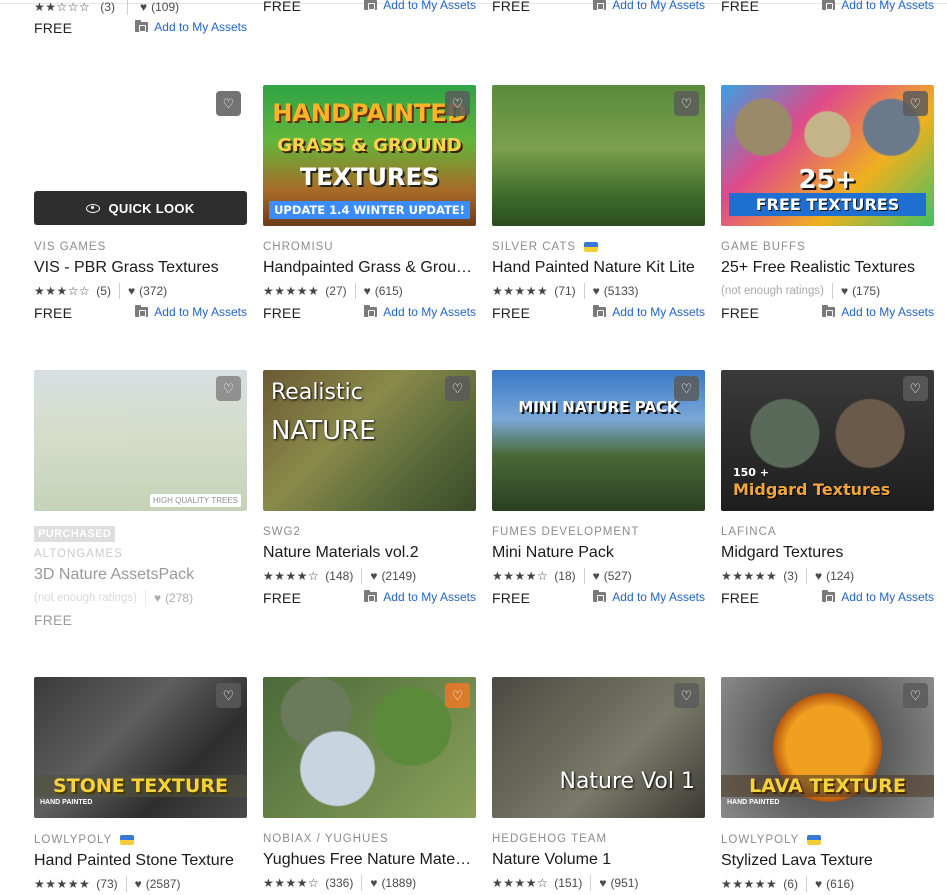  I want to click on asset-title: Mini Nature Pack, so click(598, 553).